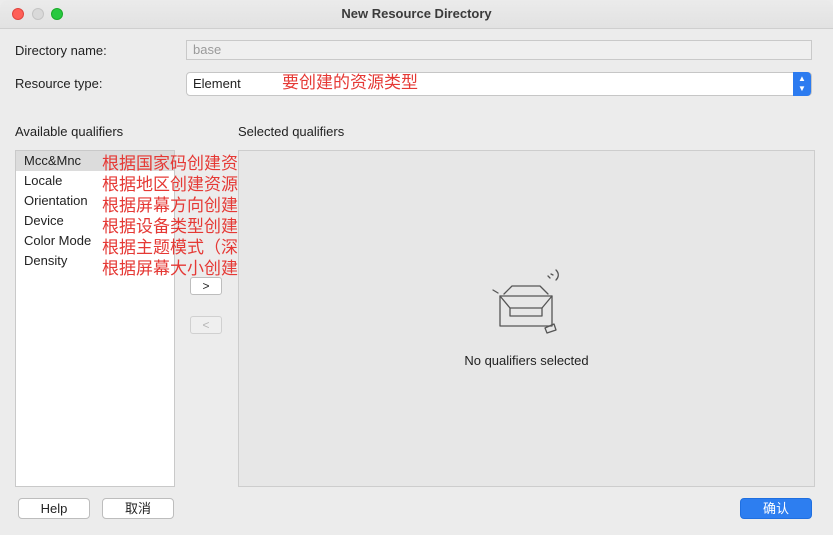  I want to click on available-qualifiers-label: Available qualifiers, so click(69, 131).